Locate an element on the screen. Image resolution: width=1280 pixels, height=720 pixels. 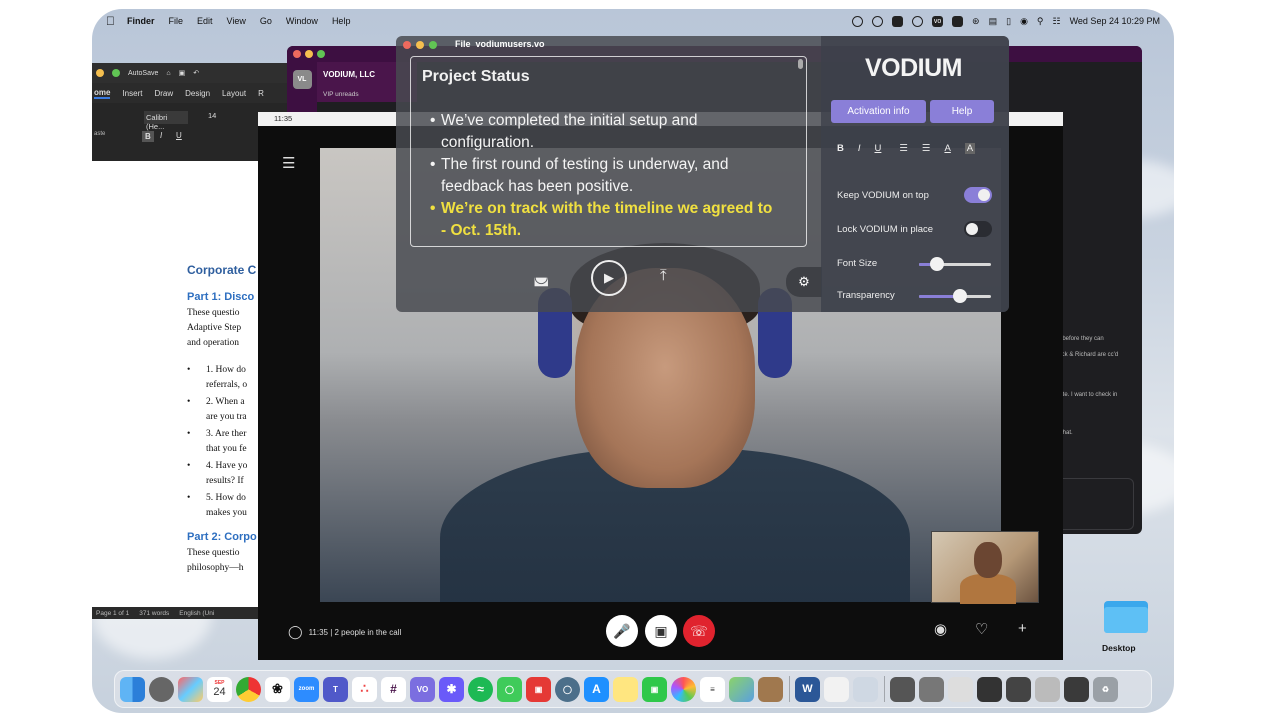
facetime-icon: ▣ is located at coordinates (654, 689).